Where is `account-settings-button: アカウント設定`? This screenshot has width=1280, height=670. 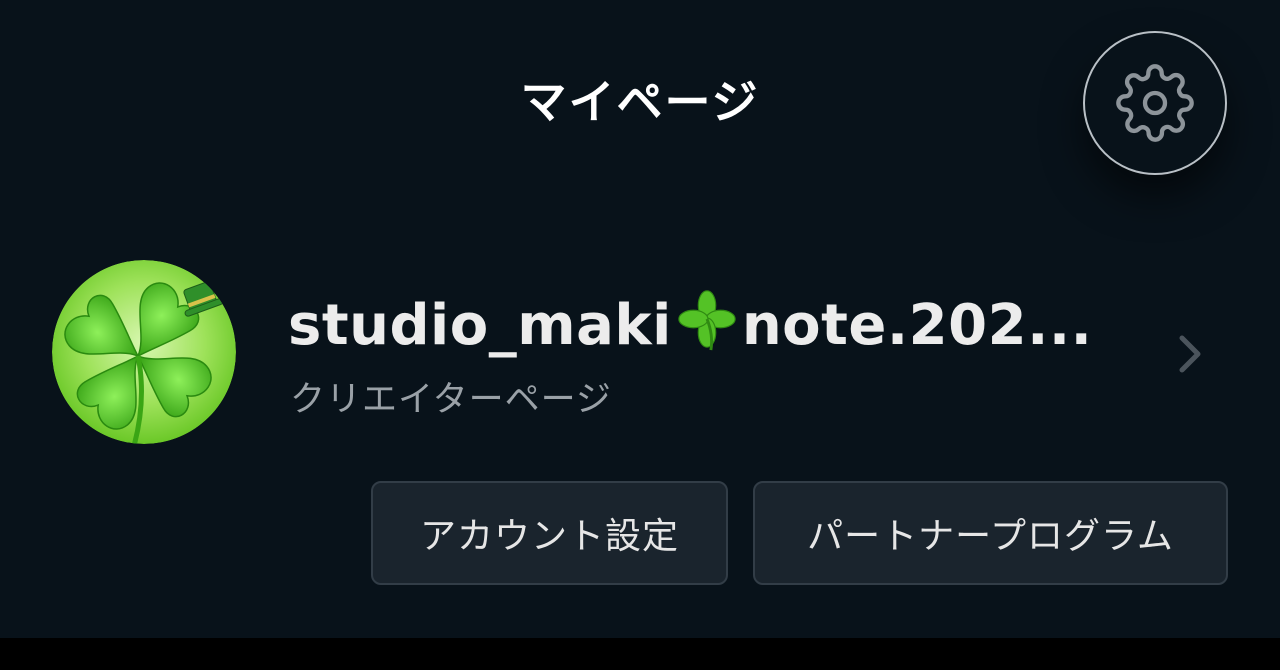
account-settings-button: アカウント設定 is located at coordinates (549, 533).